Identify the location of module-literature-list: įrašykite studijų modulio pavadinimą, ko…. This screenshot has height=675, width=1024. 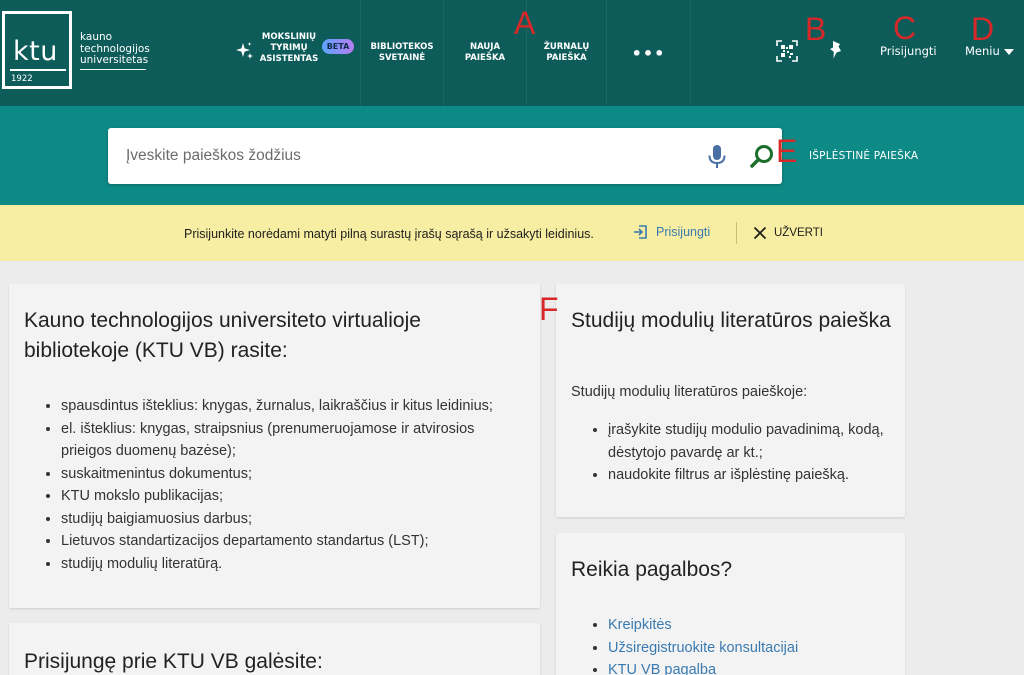
(735, 453).